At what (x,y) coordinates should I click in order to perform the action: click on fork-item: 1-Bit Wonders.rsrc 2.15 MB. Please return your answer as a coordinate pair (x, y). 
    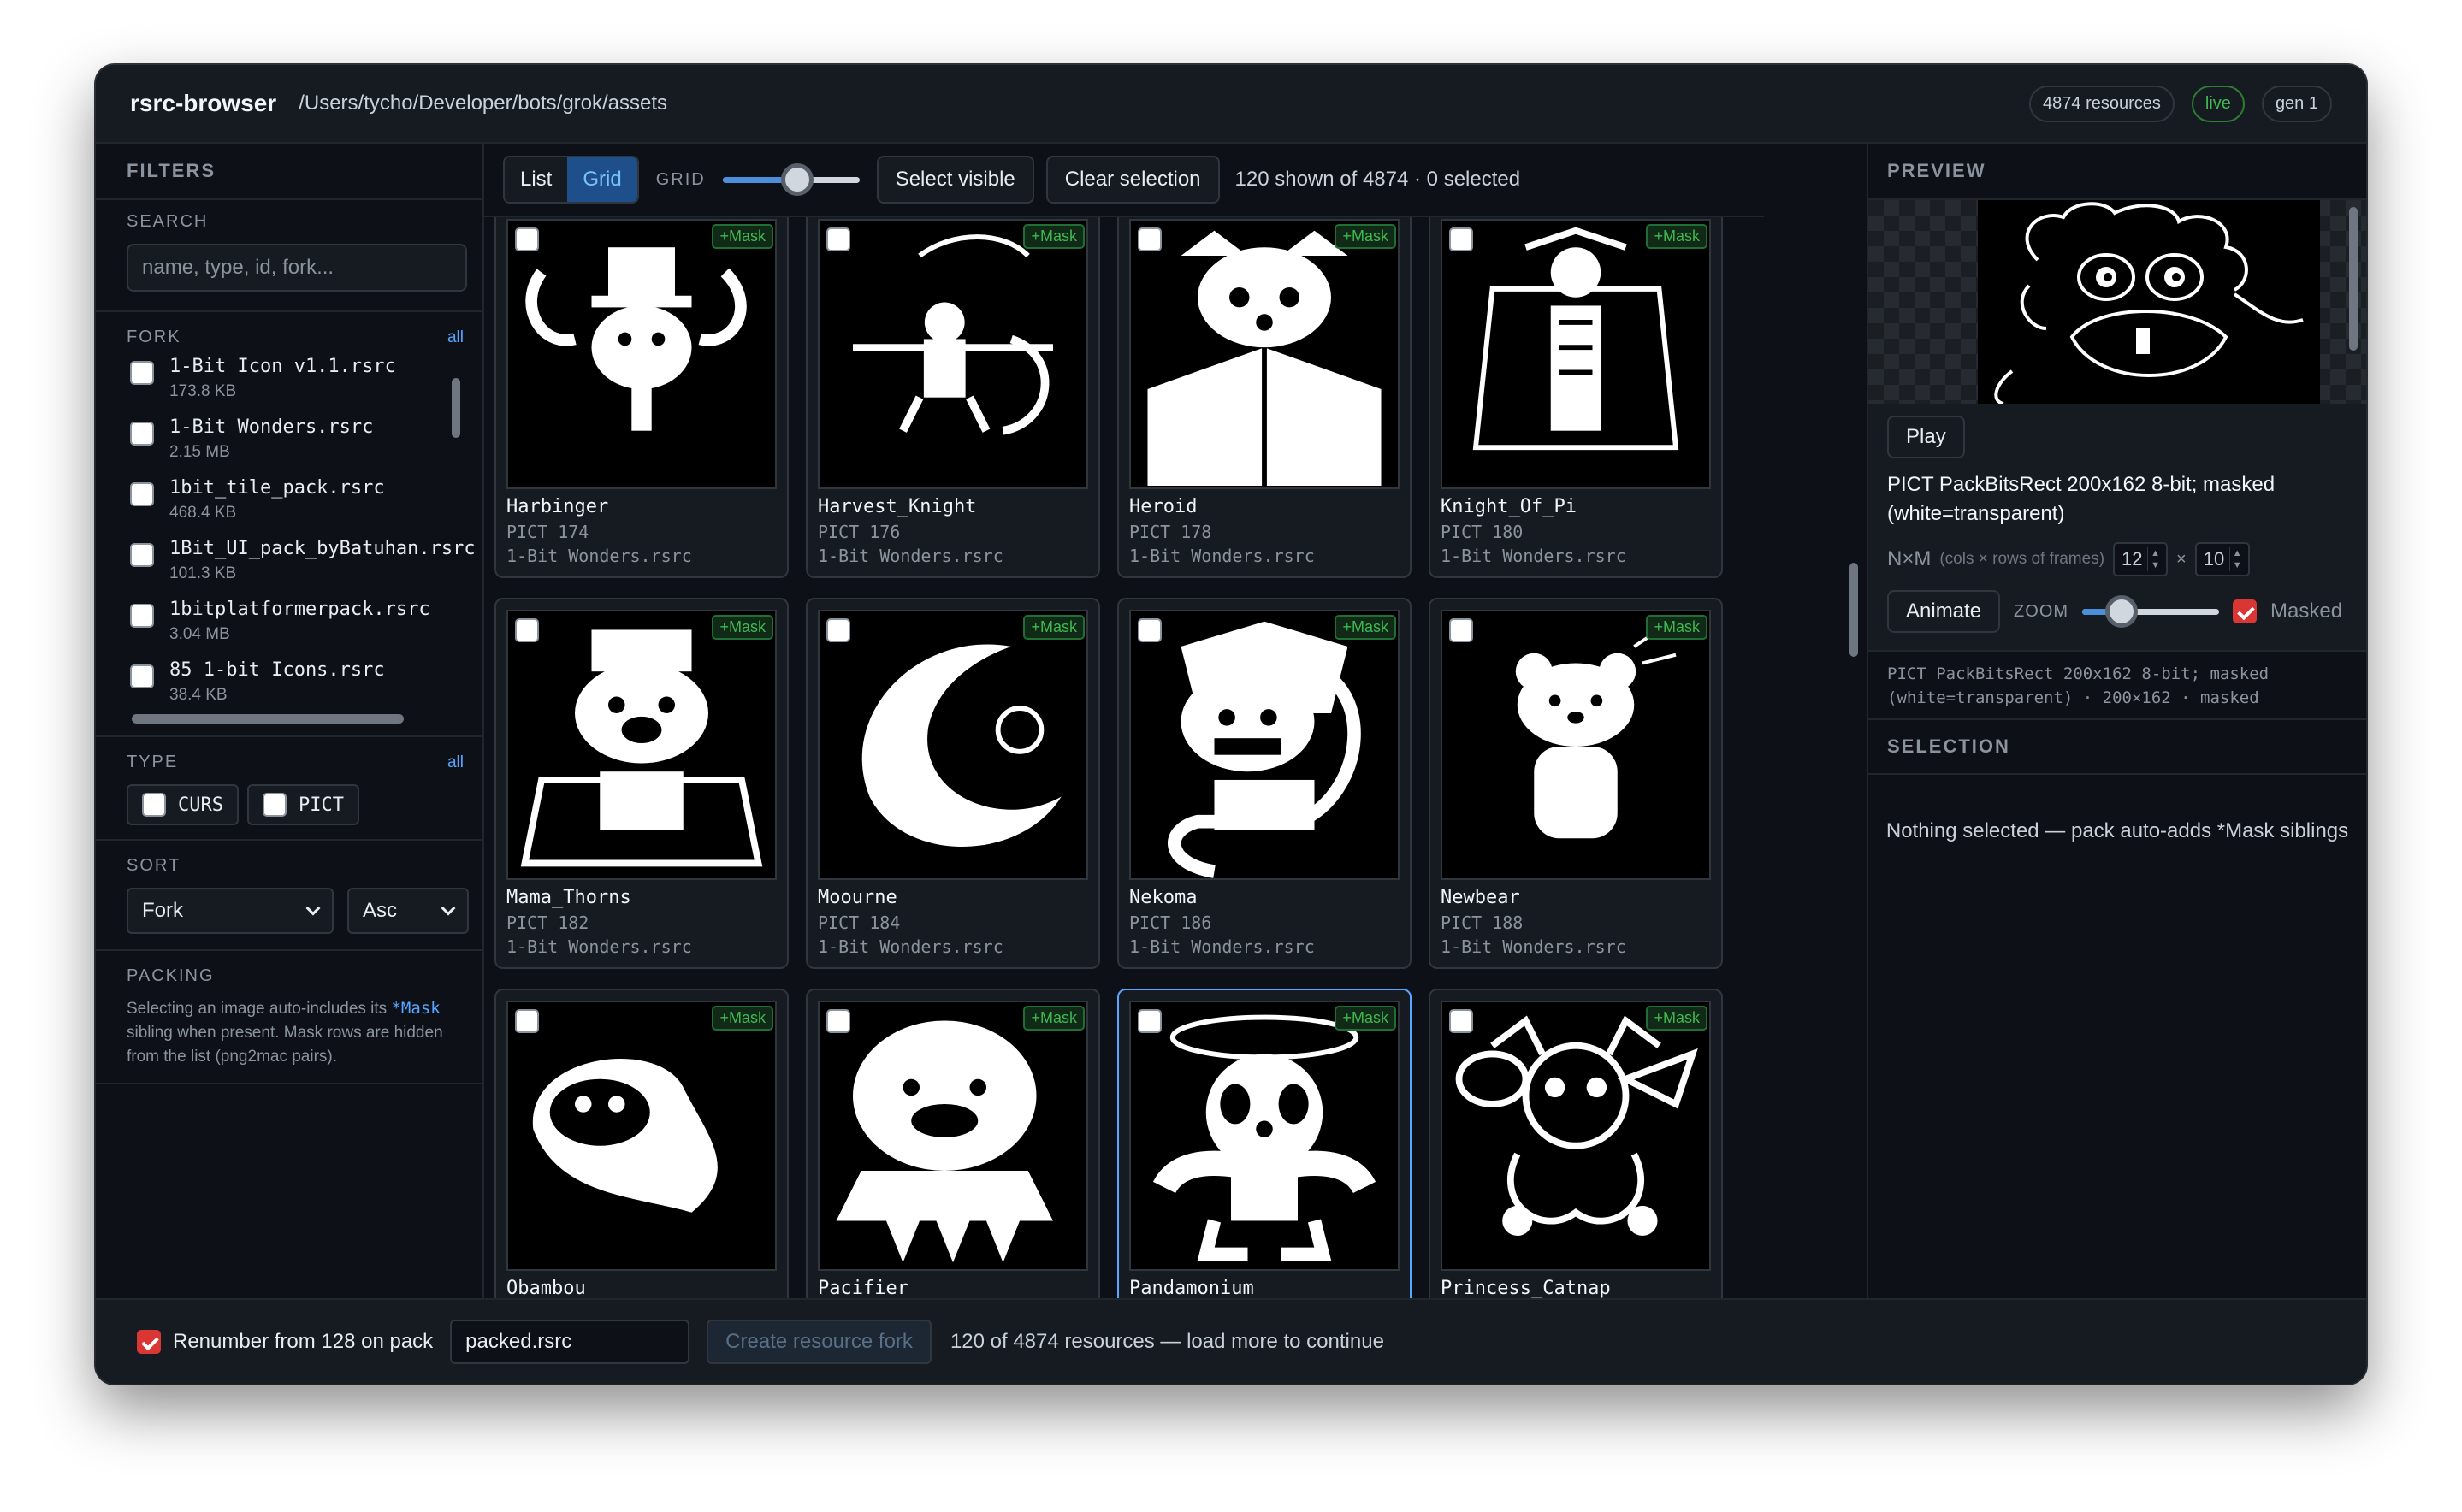
    Looking at the image, I should click on (306, 446).